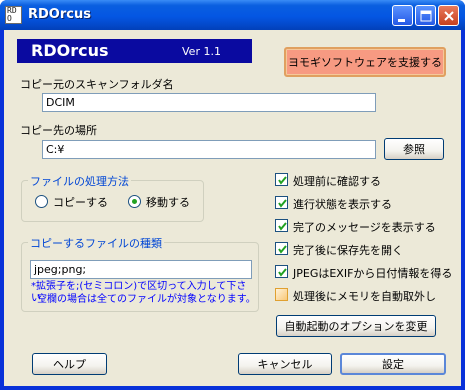 The height and width of the screenshot is (390, 465). Describe the element at coordinates (134, 51) in the screenshot. I see `app-banner: RDOrcus Ver 1.1` at that location.